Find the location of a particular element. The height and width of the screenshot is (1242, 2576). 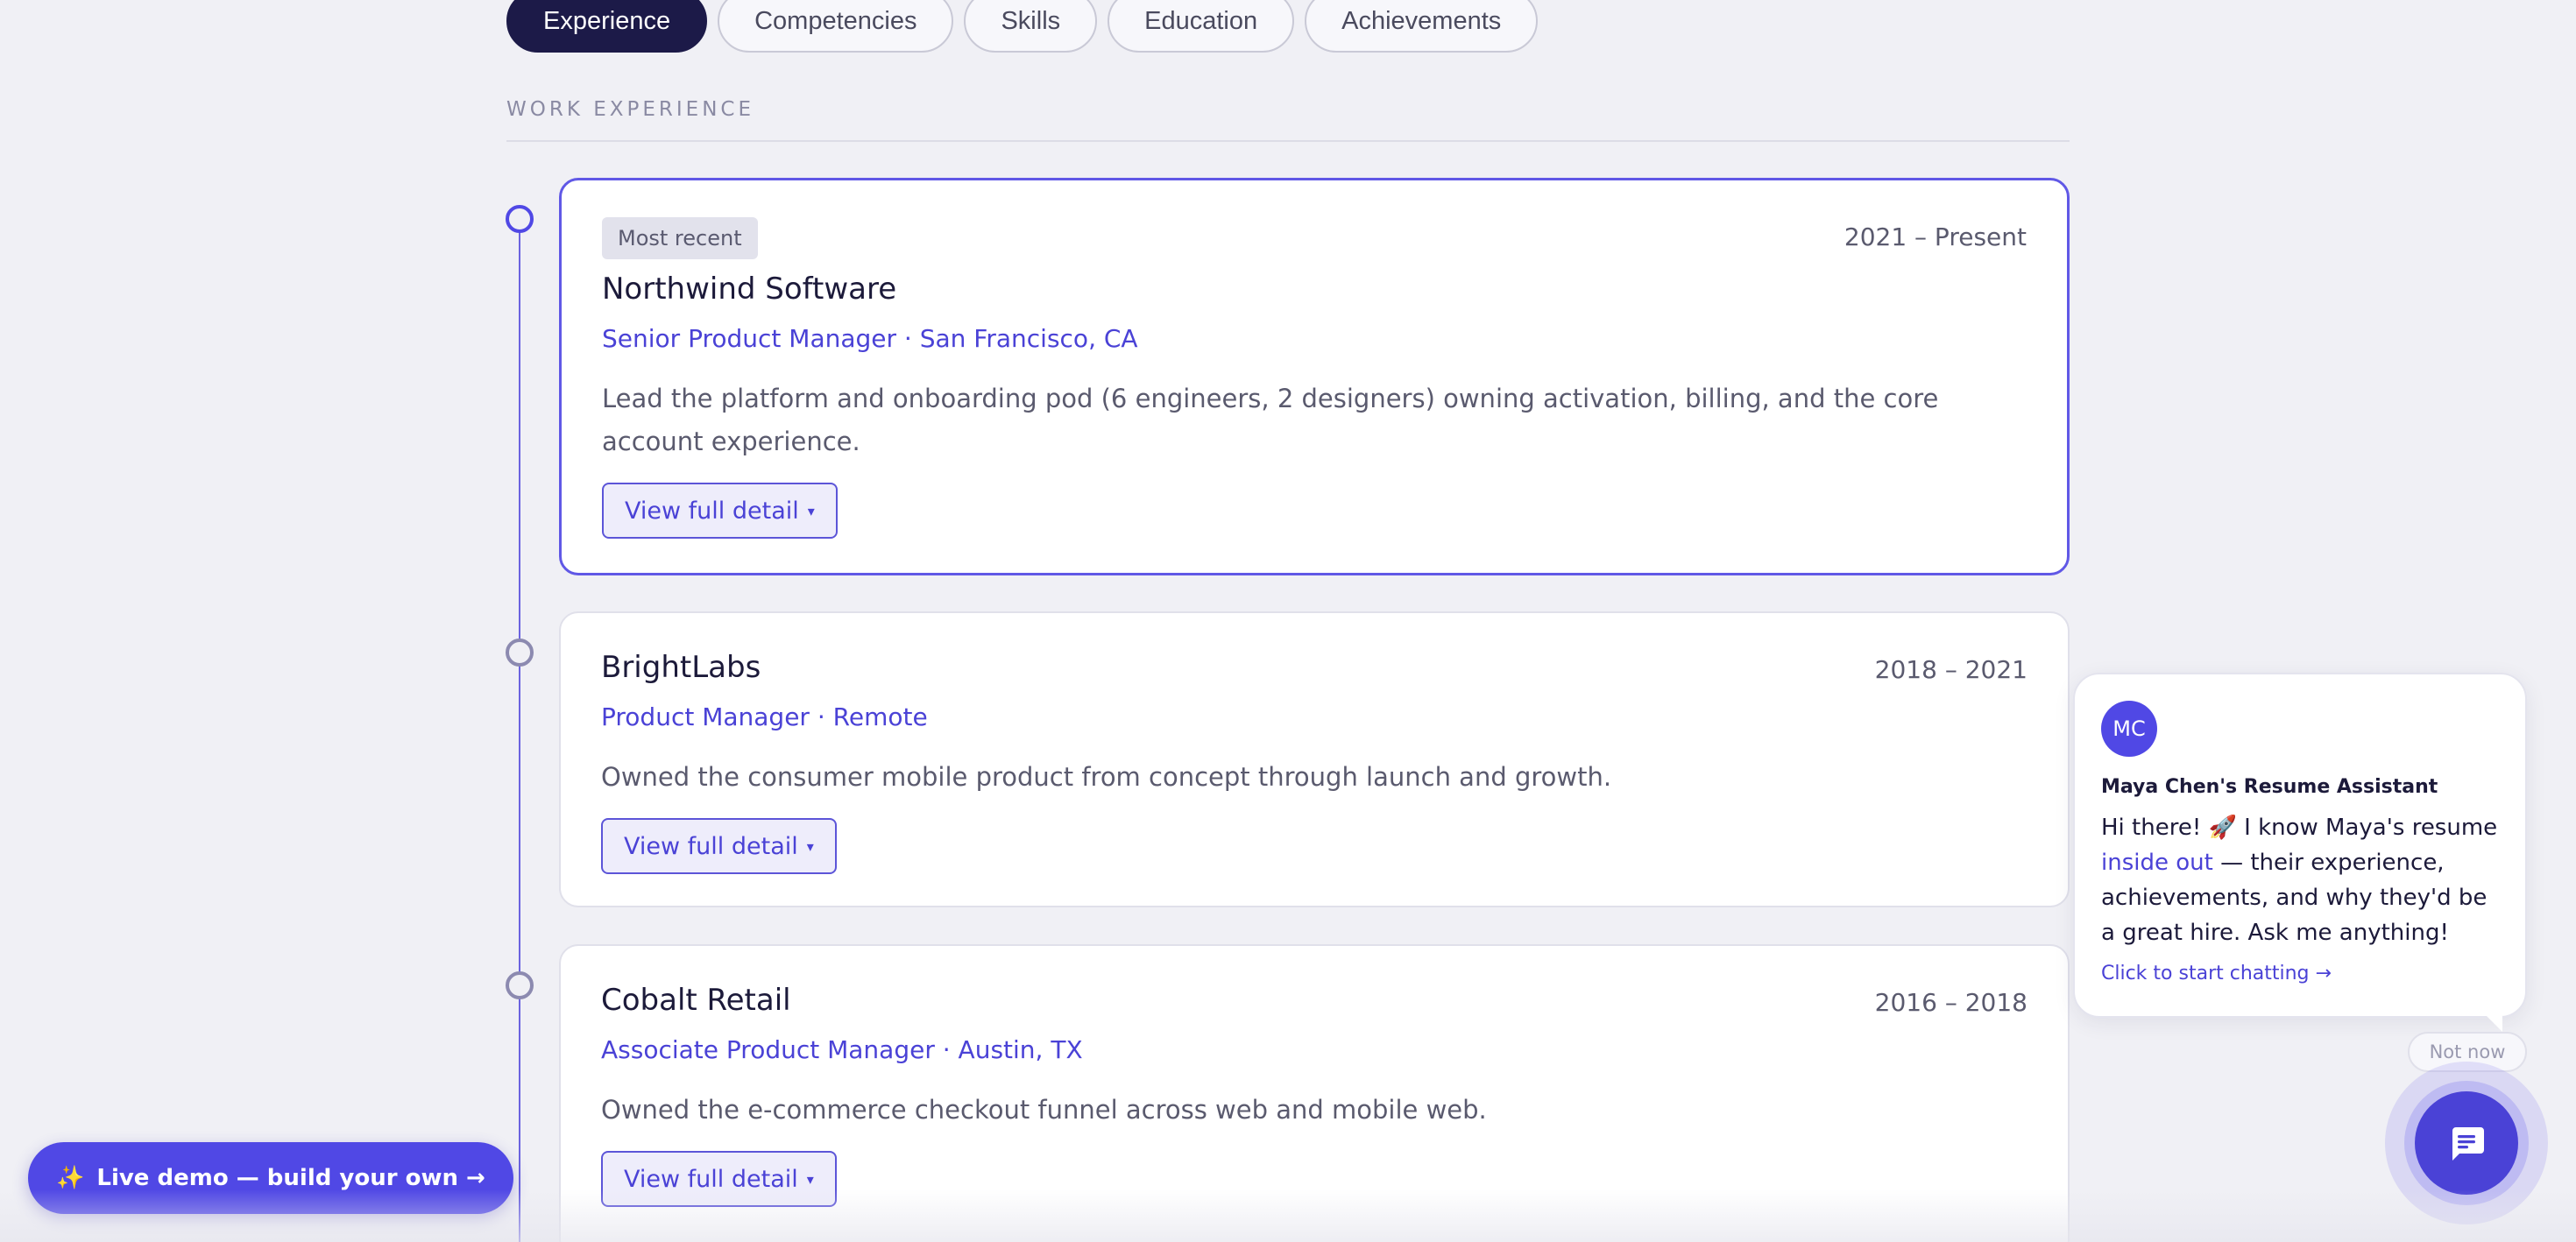

company-name: Cobalt Retail is located at coordinates (696, 1000).